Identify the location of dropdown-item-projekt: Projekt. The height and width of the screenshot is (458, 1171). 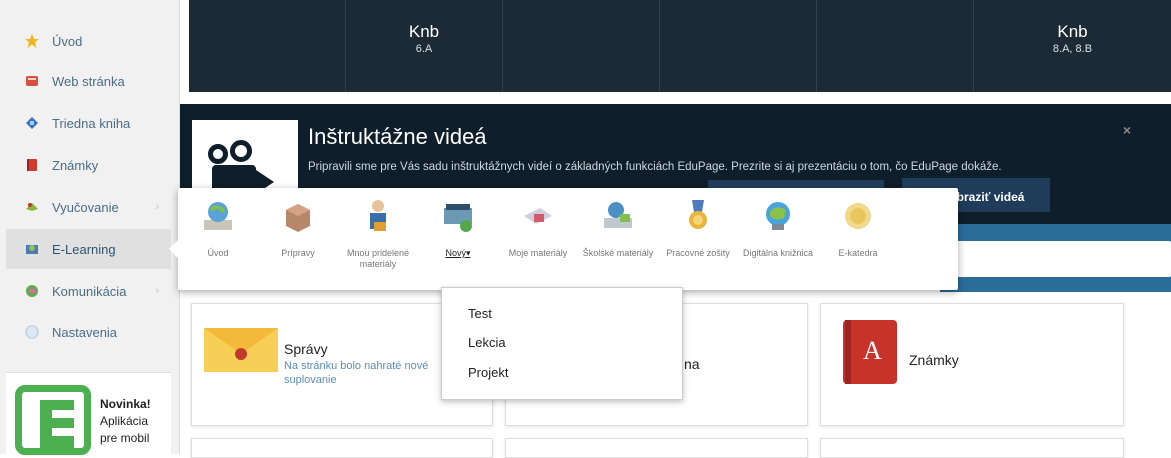
(488, 372).